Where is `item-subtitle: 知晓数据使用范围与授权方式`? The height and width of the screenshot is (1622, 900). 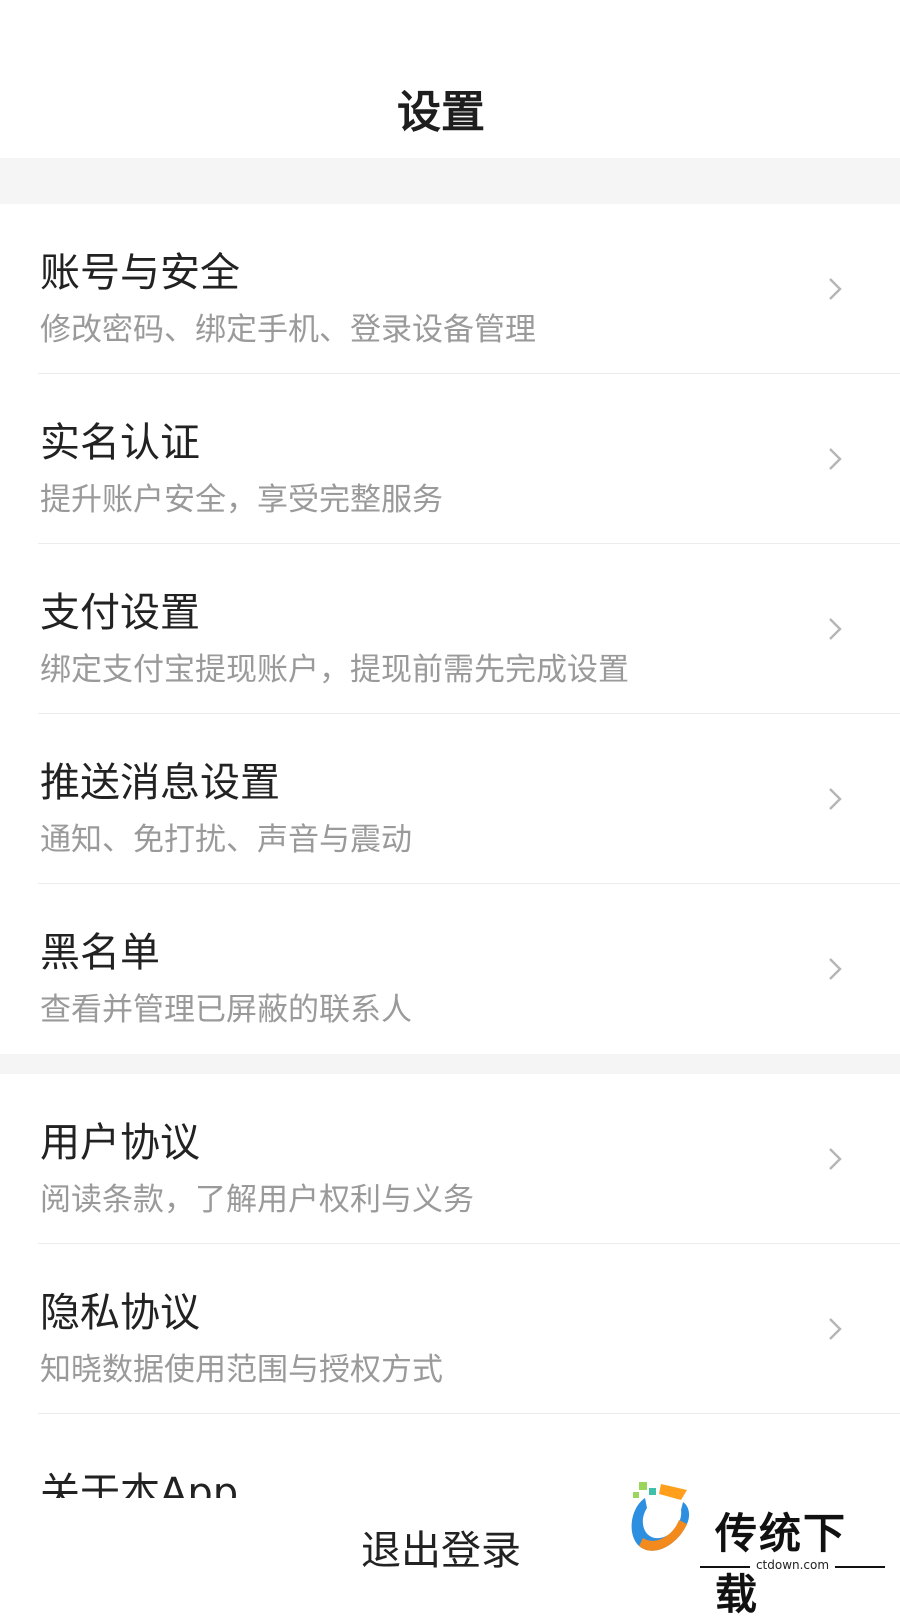 item-subtitle: 知晓数据使用范围与授权方式 is located at coordinates (241, 1370).